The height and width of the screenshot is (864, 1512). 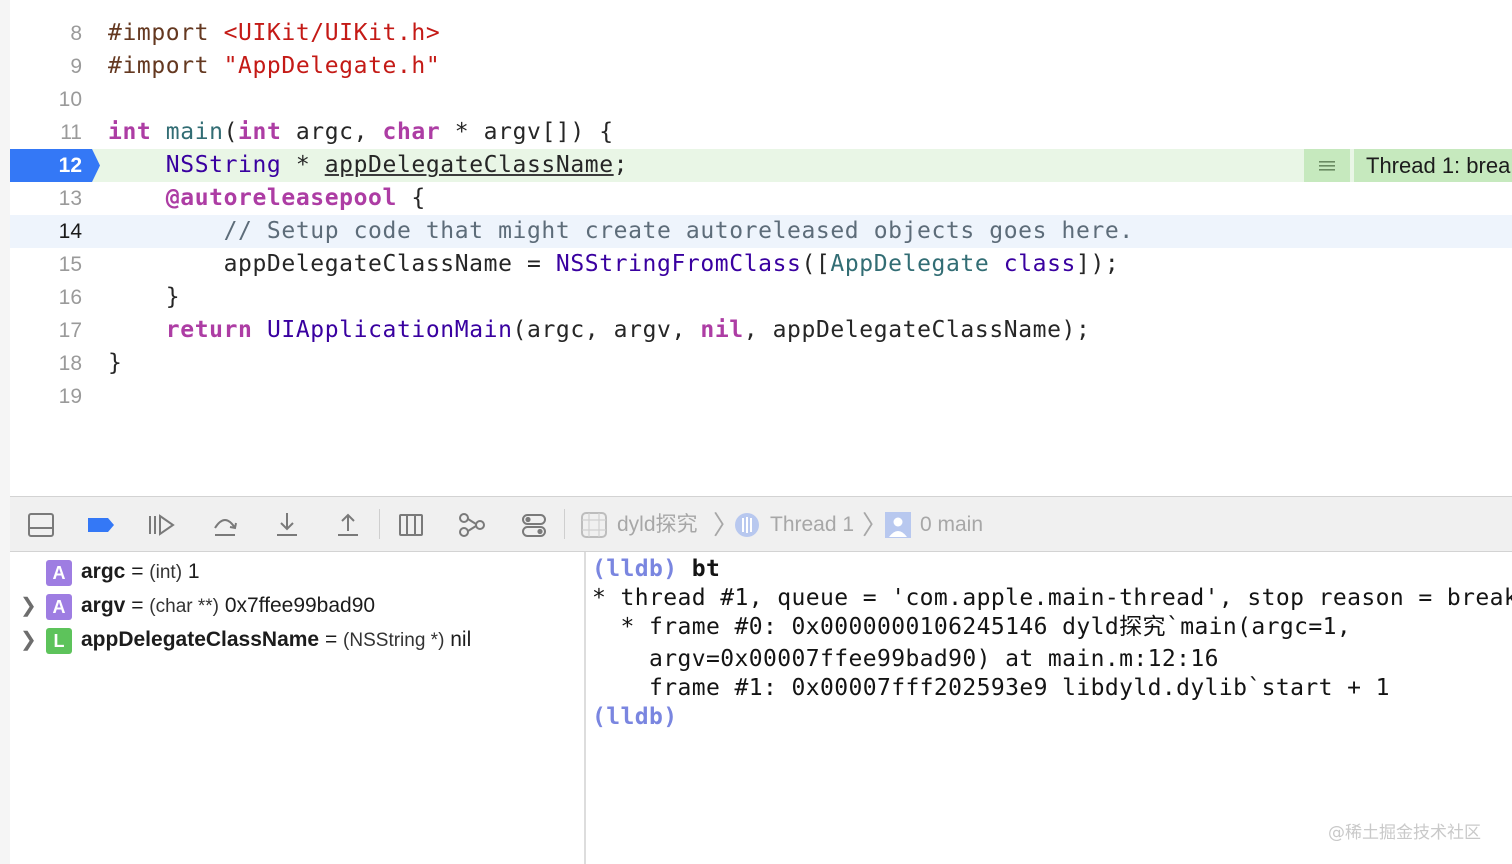 What do you see at coordinates (46, 99) in the screenshot?
I see `line-number: 10` at bounding box center [46, 99].